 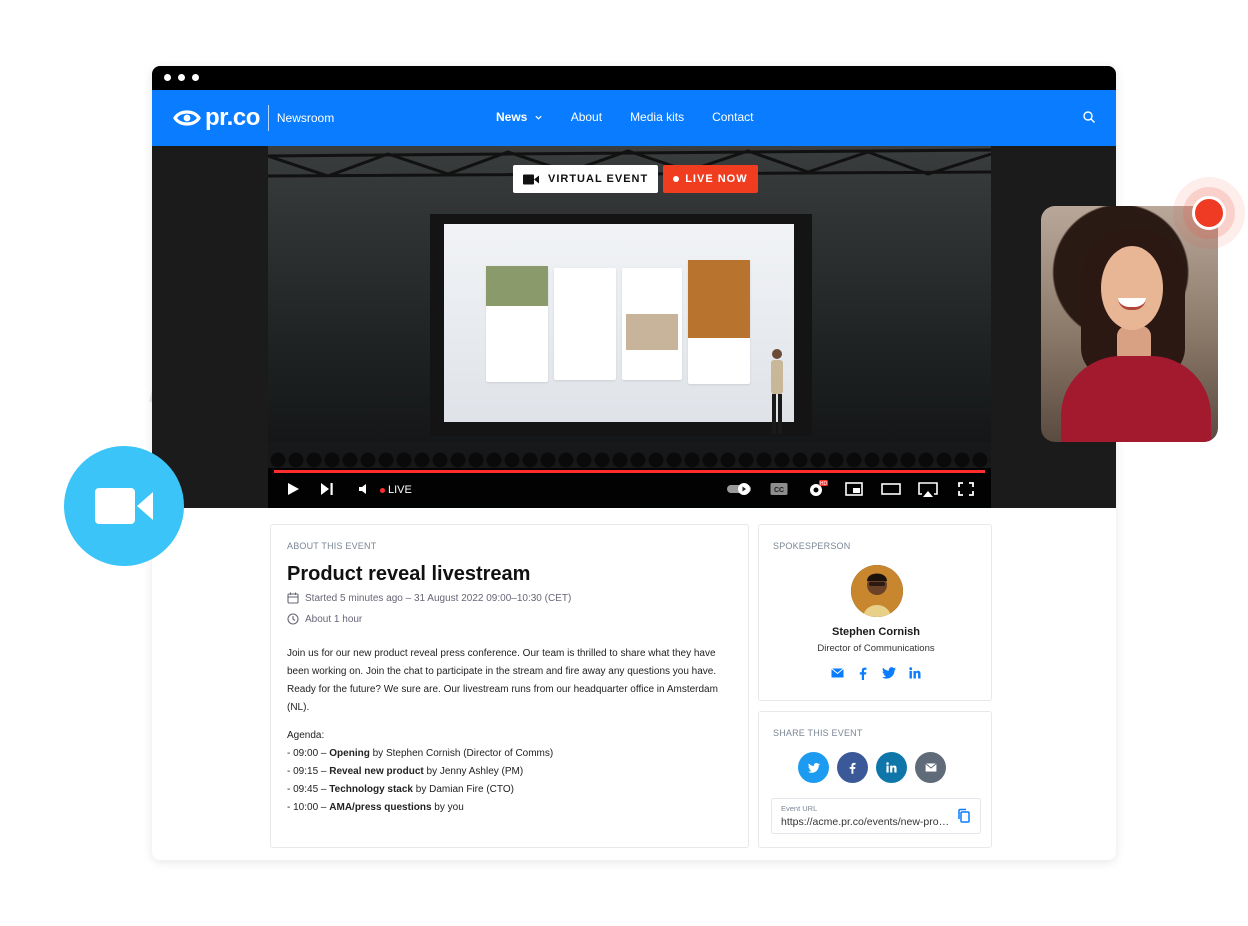 What do you see at coordinates (877, 591) in the screenshot?
I see `spokesperson-avatar` at bounding box center [877, 591].